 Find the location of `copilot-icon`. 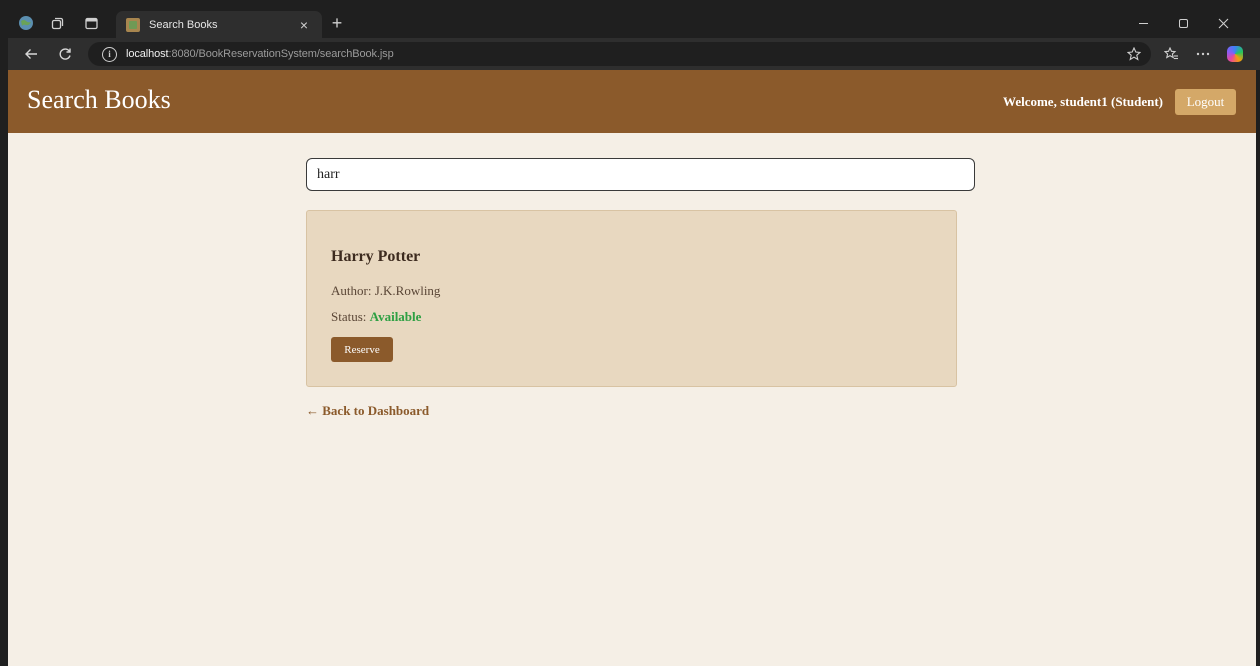

copilot-icon is located at coordinates (1235, 54).